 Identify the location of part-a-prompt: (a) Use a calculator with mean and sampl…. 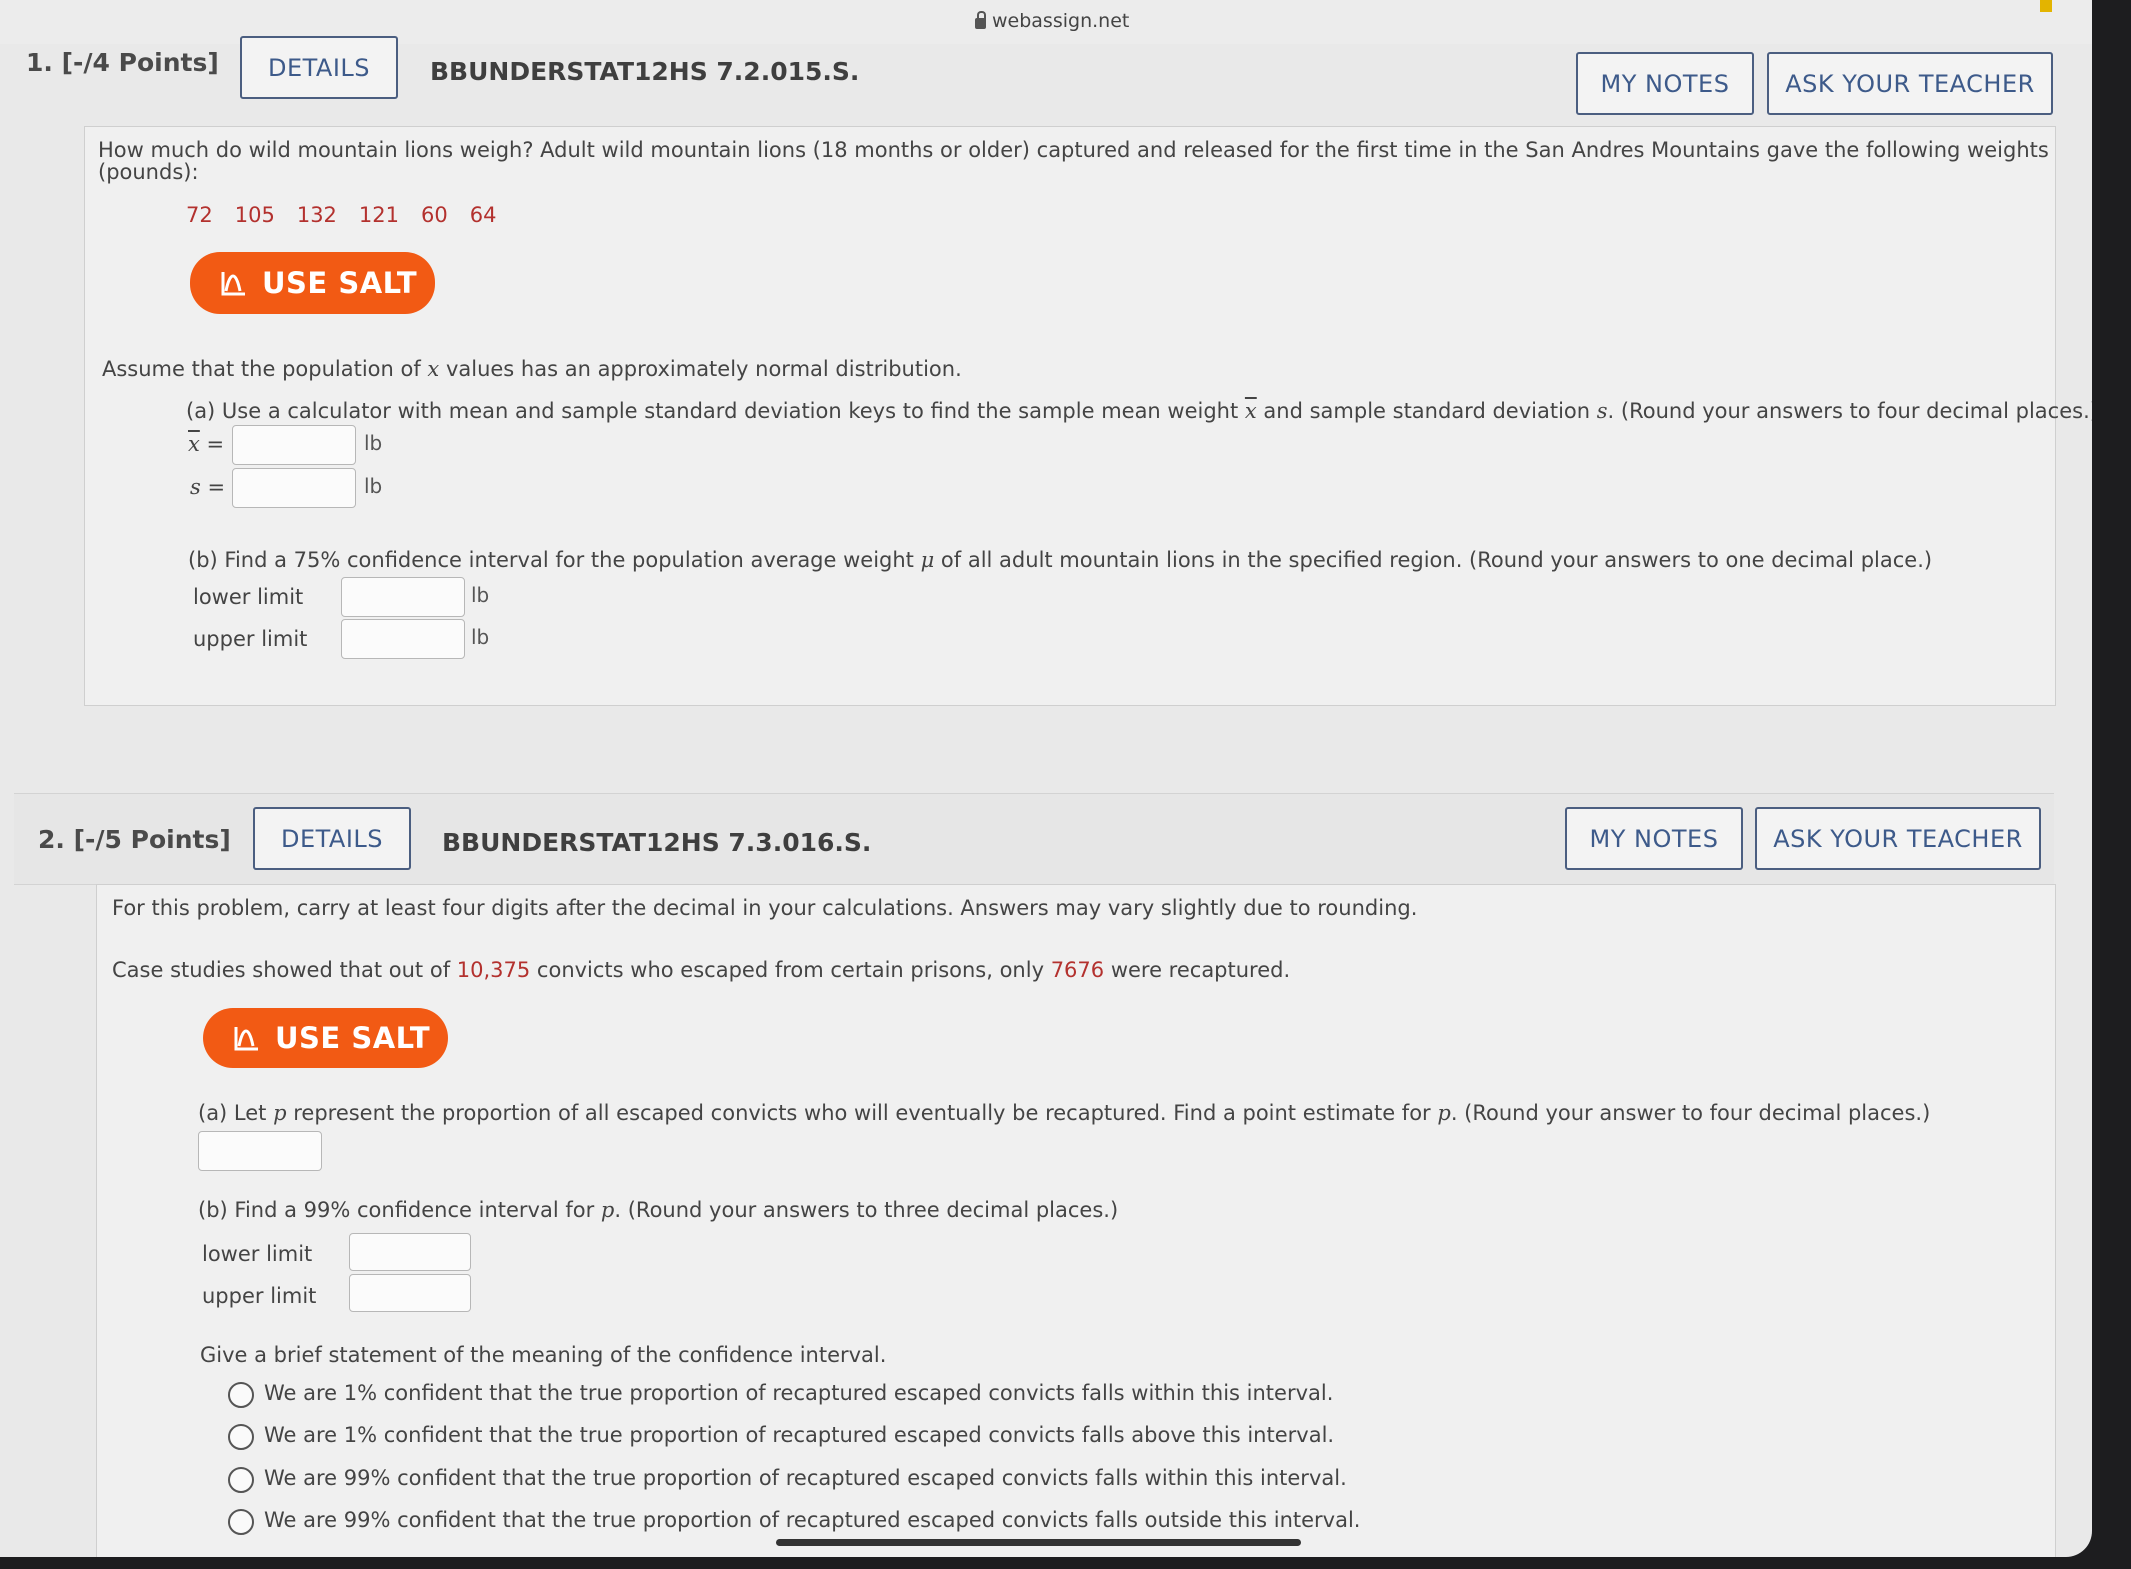
(1139, 411).